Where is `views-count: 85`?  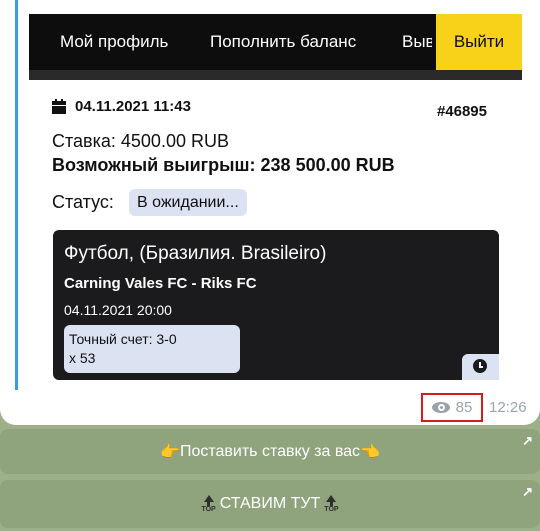 views-count: 85 is located at coordinates (464, 407).